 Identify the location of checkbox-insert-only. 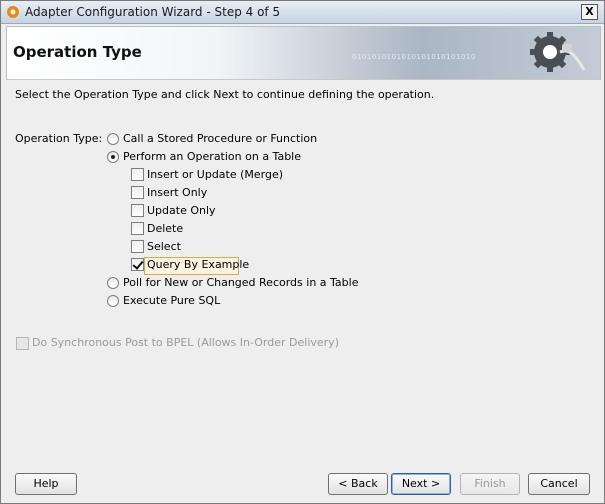
(137, 192).